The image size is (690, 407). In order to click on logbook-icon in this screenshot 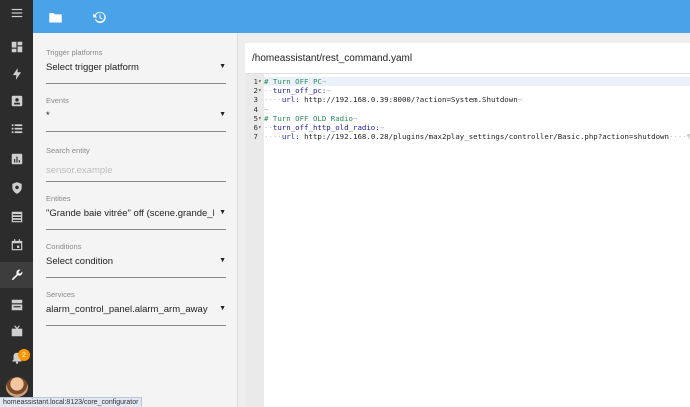, I will do `click(16, 101)`.